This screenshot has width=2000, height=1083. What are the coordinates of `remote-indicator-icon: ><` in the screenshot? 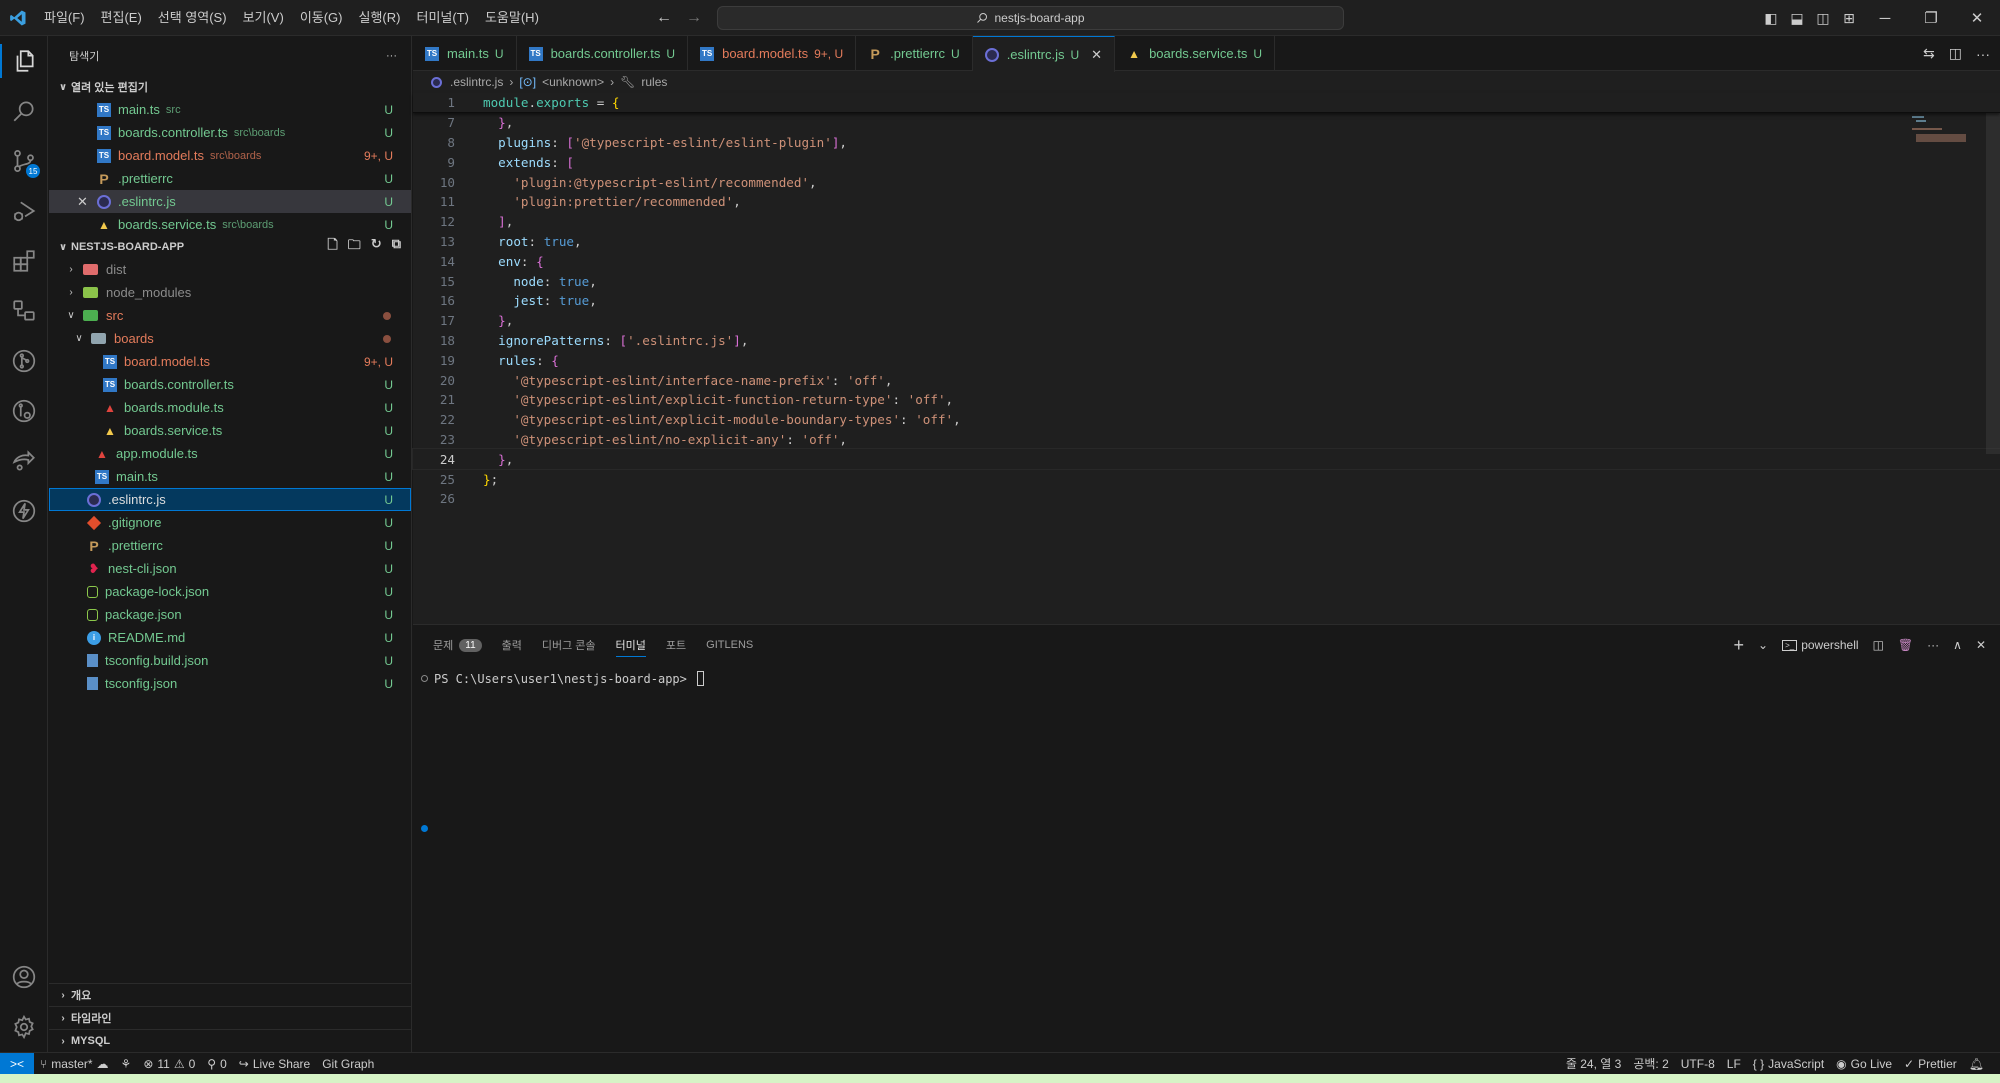 It's located at (17, 1063).